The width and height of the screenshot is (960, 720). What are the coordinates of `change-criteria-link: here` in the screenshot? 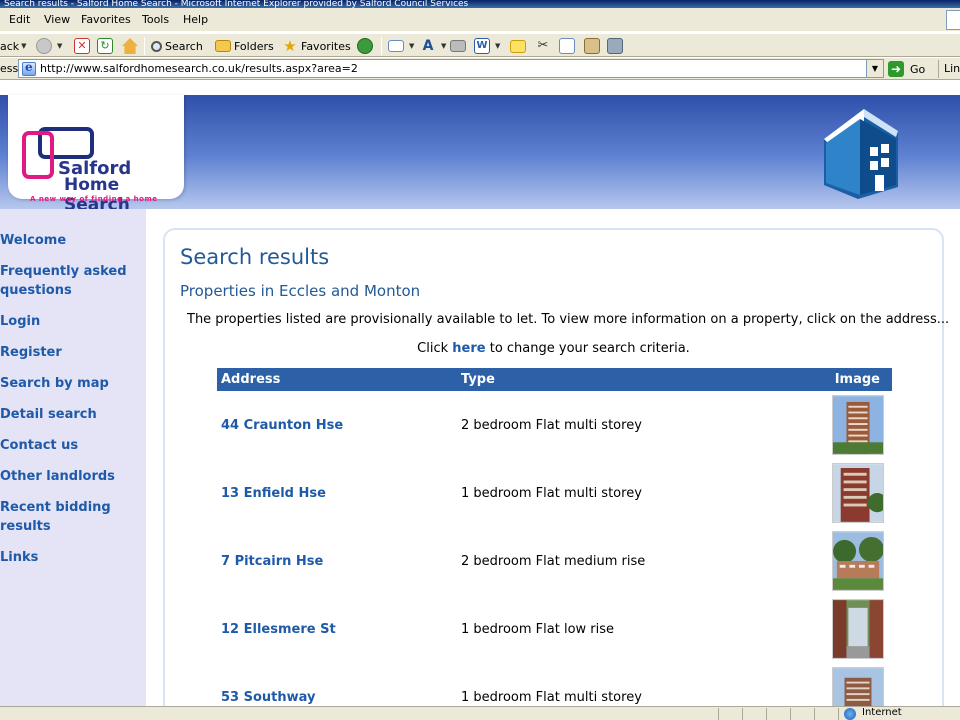 It's located at (468, 348).